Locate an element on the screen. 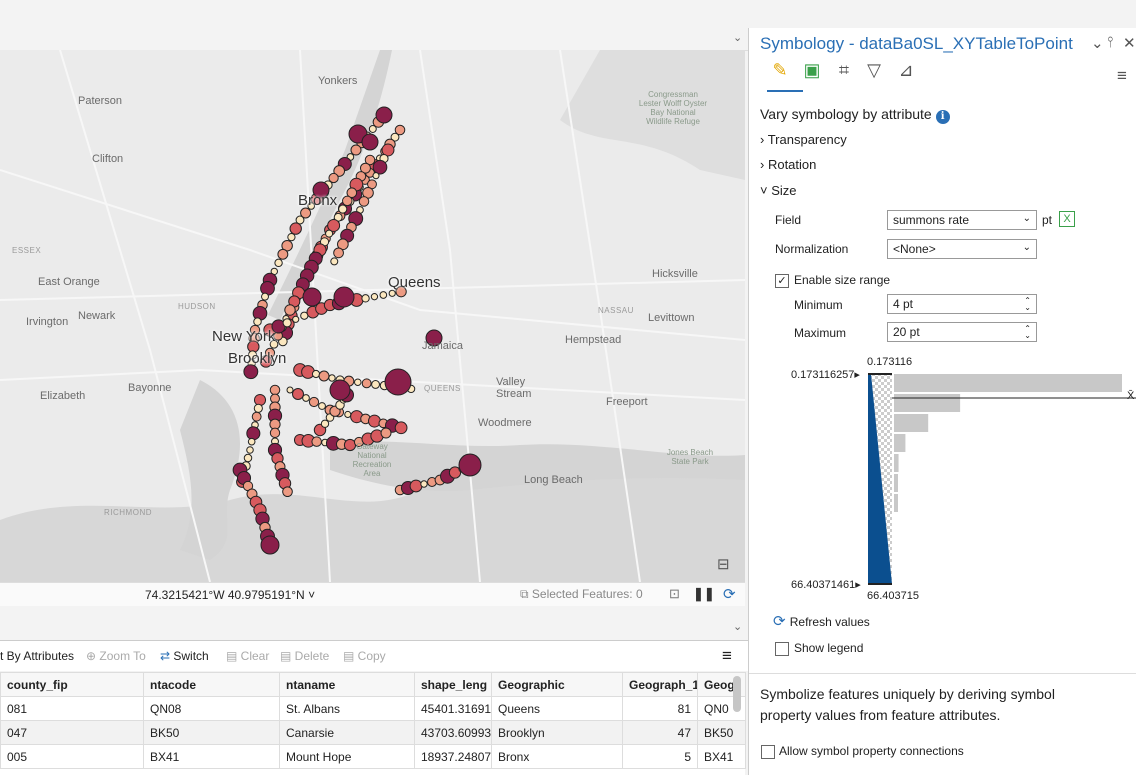 The width and height of the screenshot is (1136, 775). tab-advanced: ⊿ is located at coordinates (906, 73).